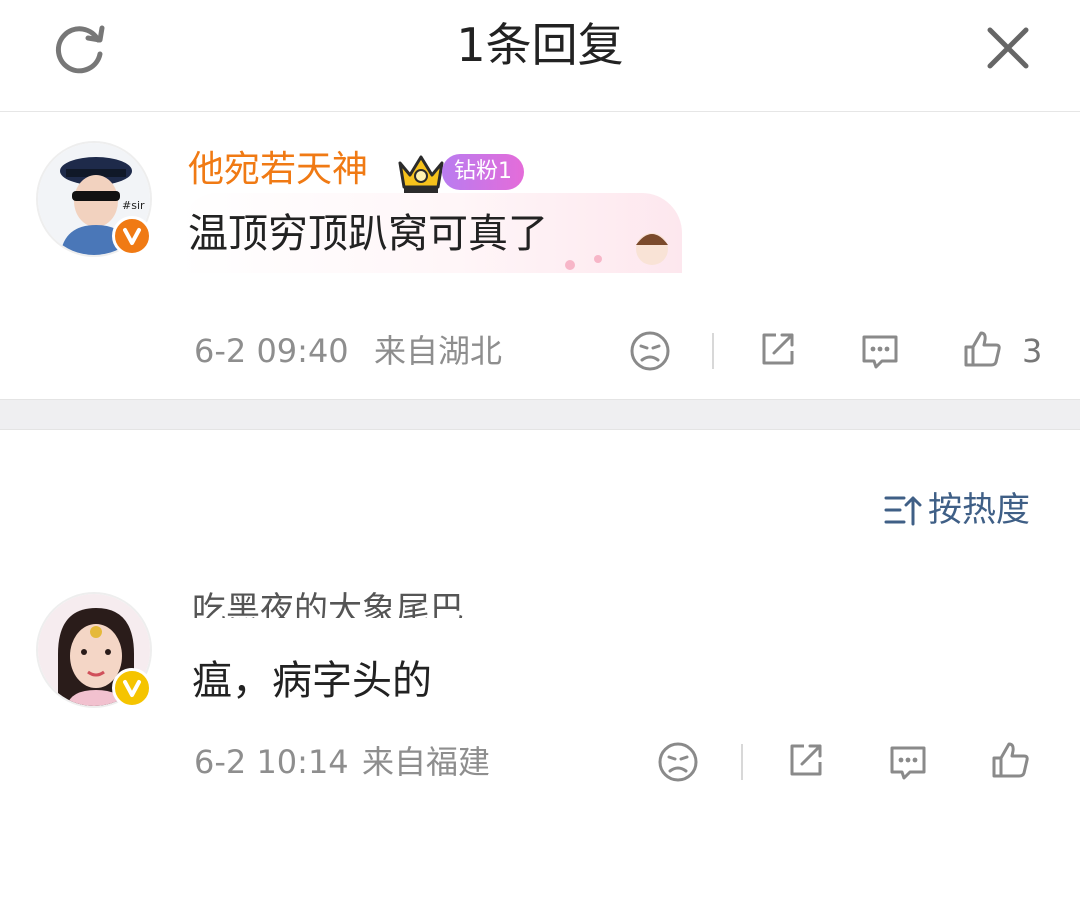 The image size is (1080, 901). Describe the element at coordinates (483, 172) in the screenshot. I see `fan-badge: 钻粉1` at that location.